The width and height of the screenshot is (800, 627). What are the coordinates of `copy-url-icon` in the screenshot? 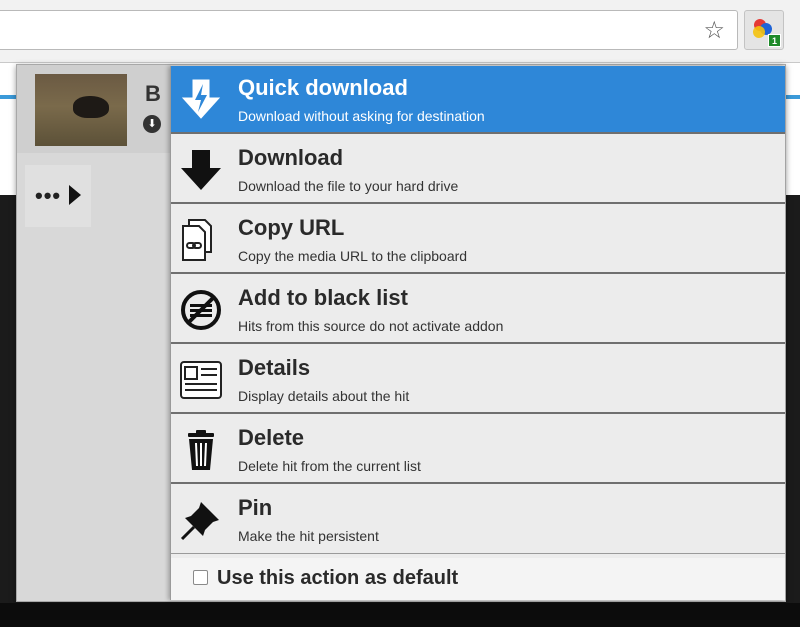 It's located at (197, 240).